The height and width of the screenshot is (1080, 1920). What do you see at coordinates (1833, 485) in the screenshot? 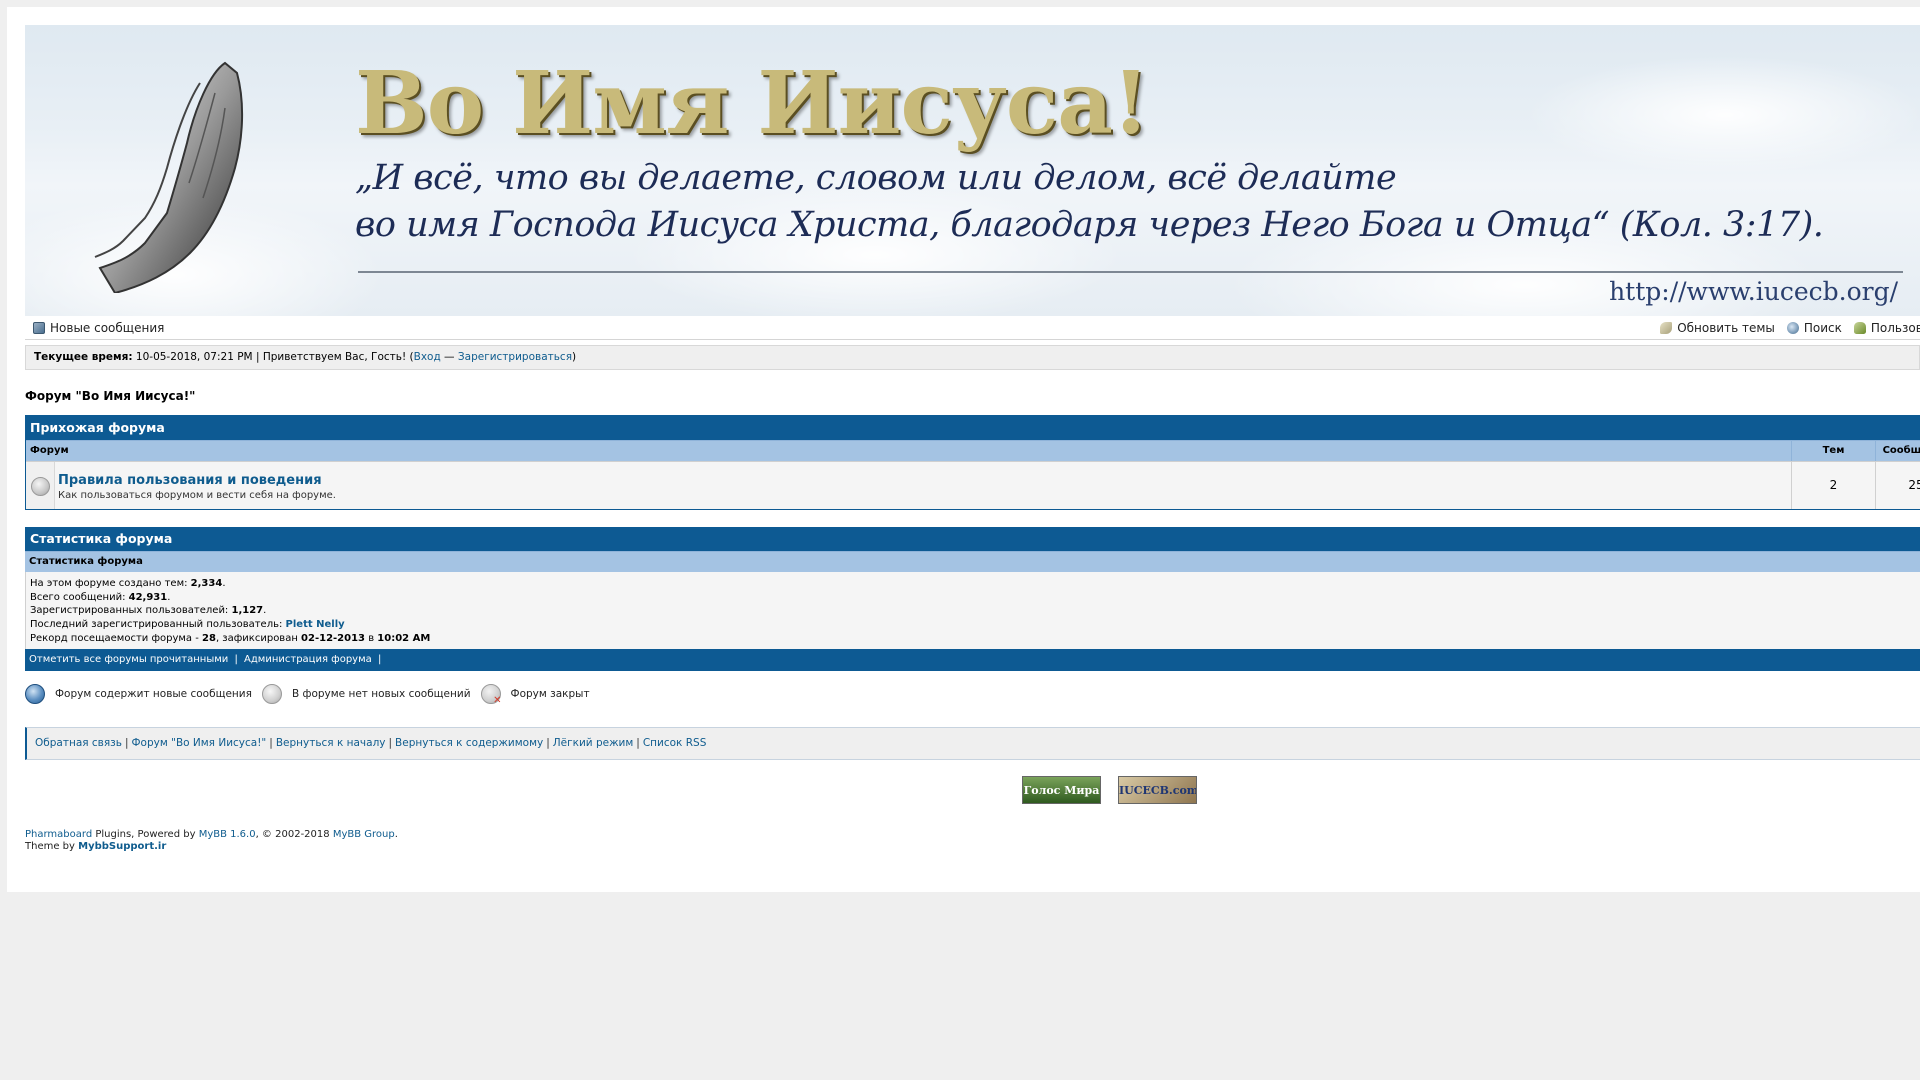
I see `forum-thread-count: 2` at bounding box center [1833, 485].